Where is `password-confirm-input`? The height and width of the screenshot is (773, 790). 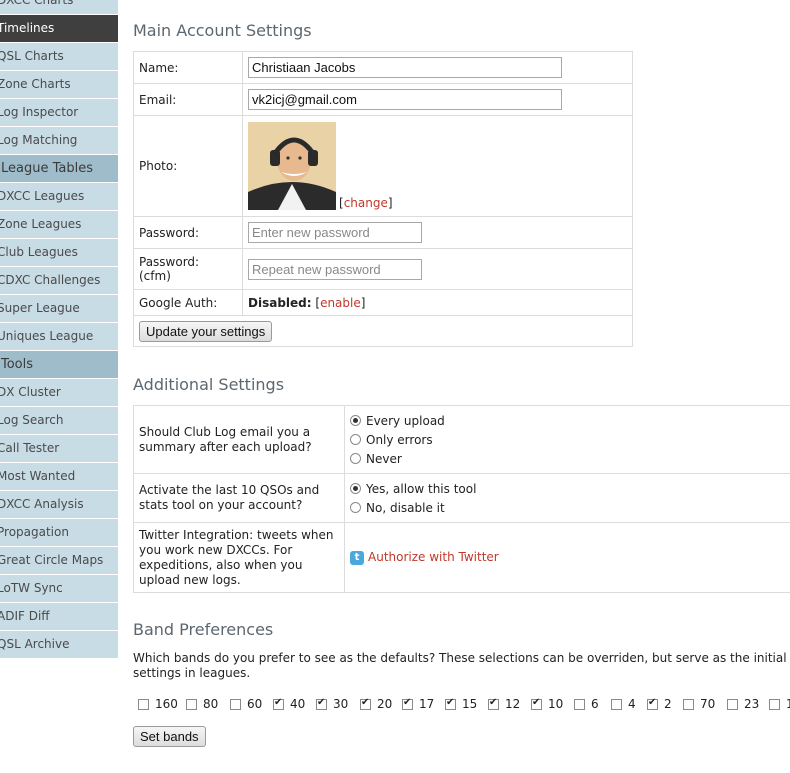
password-confirm-input is located at coordinates (335, 269).